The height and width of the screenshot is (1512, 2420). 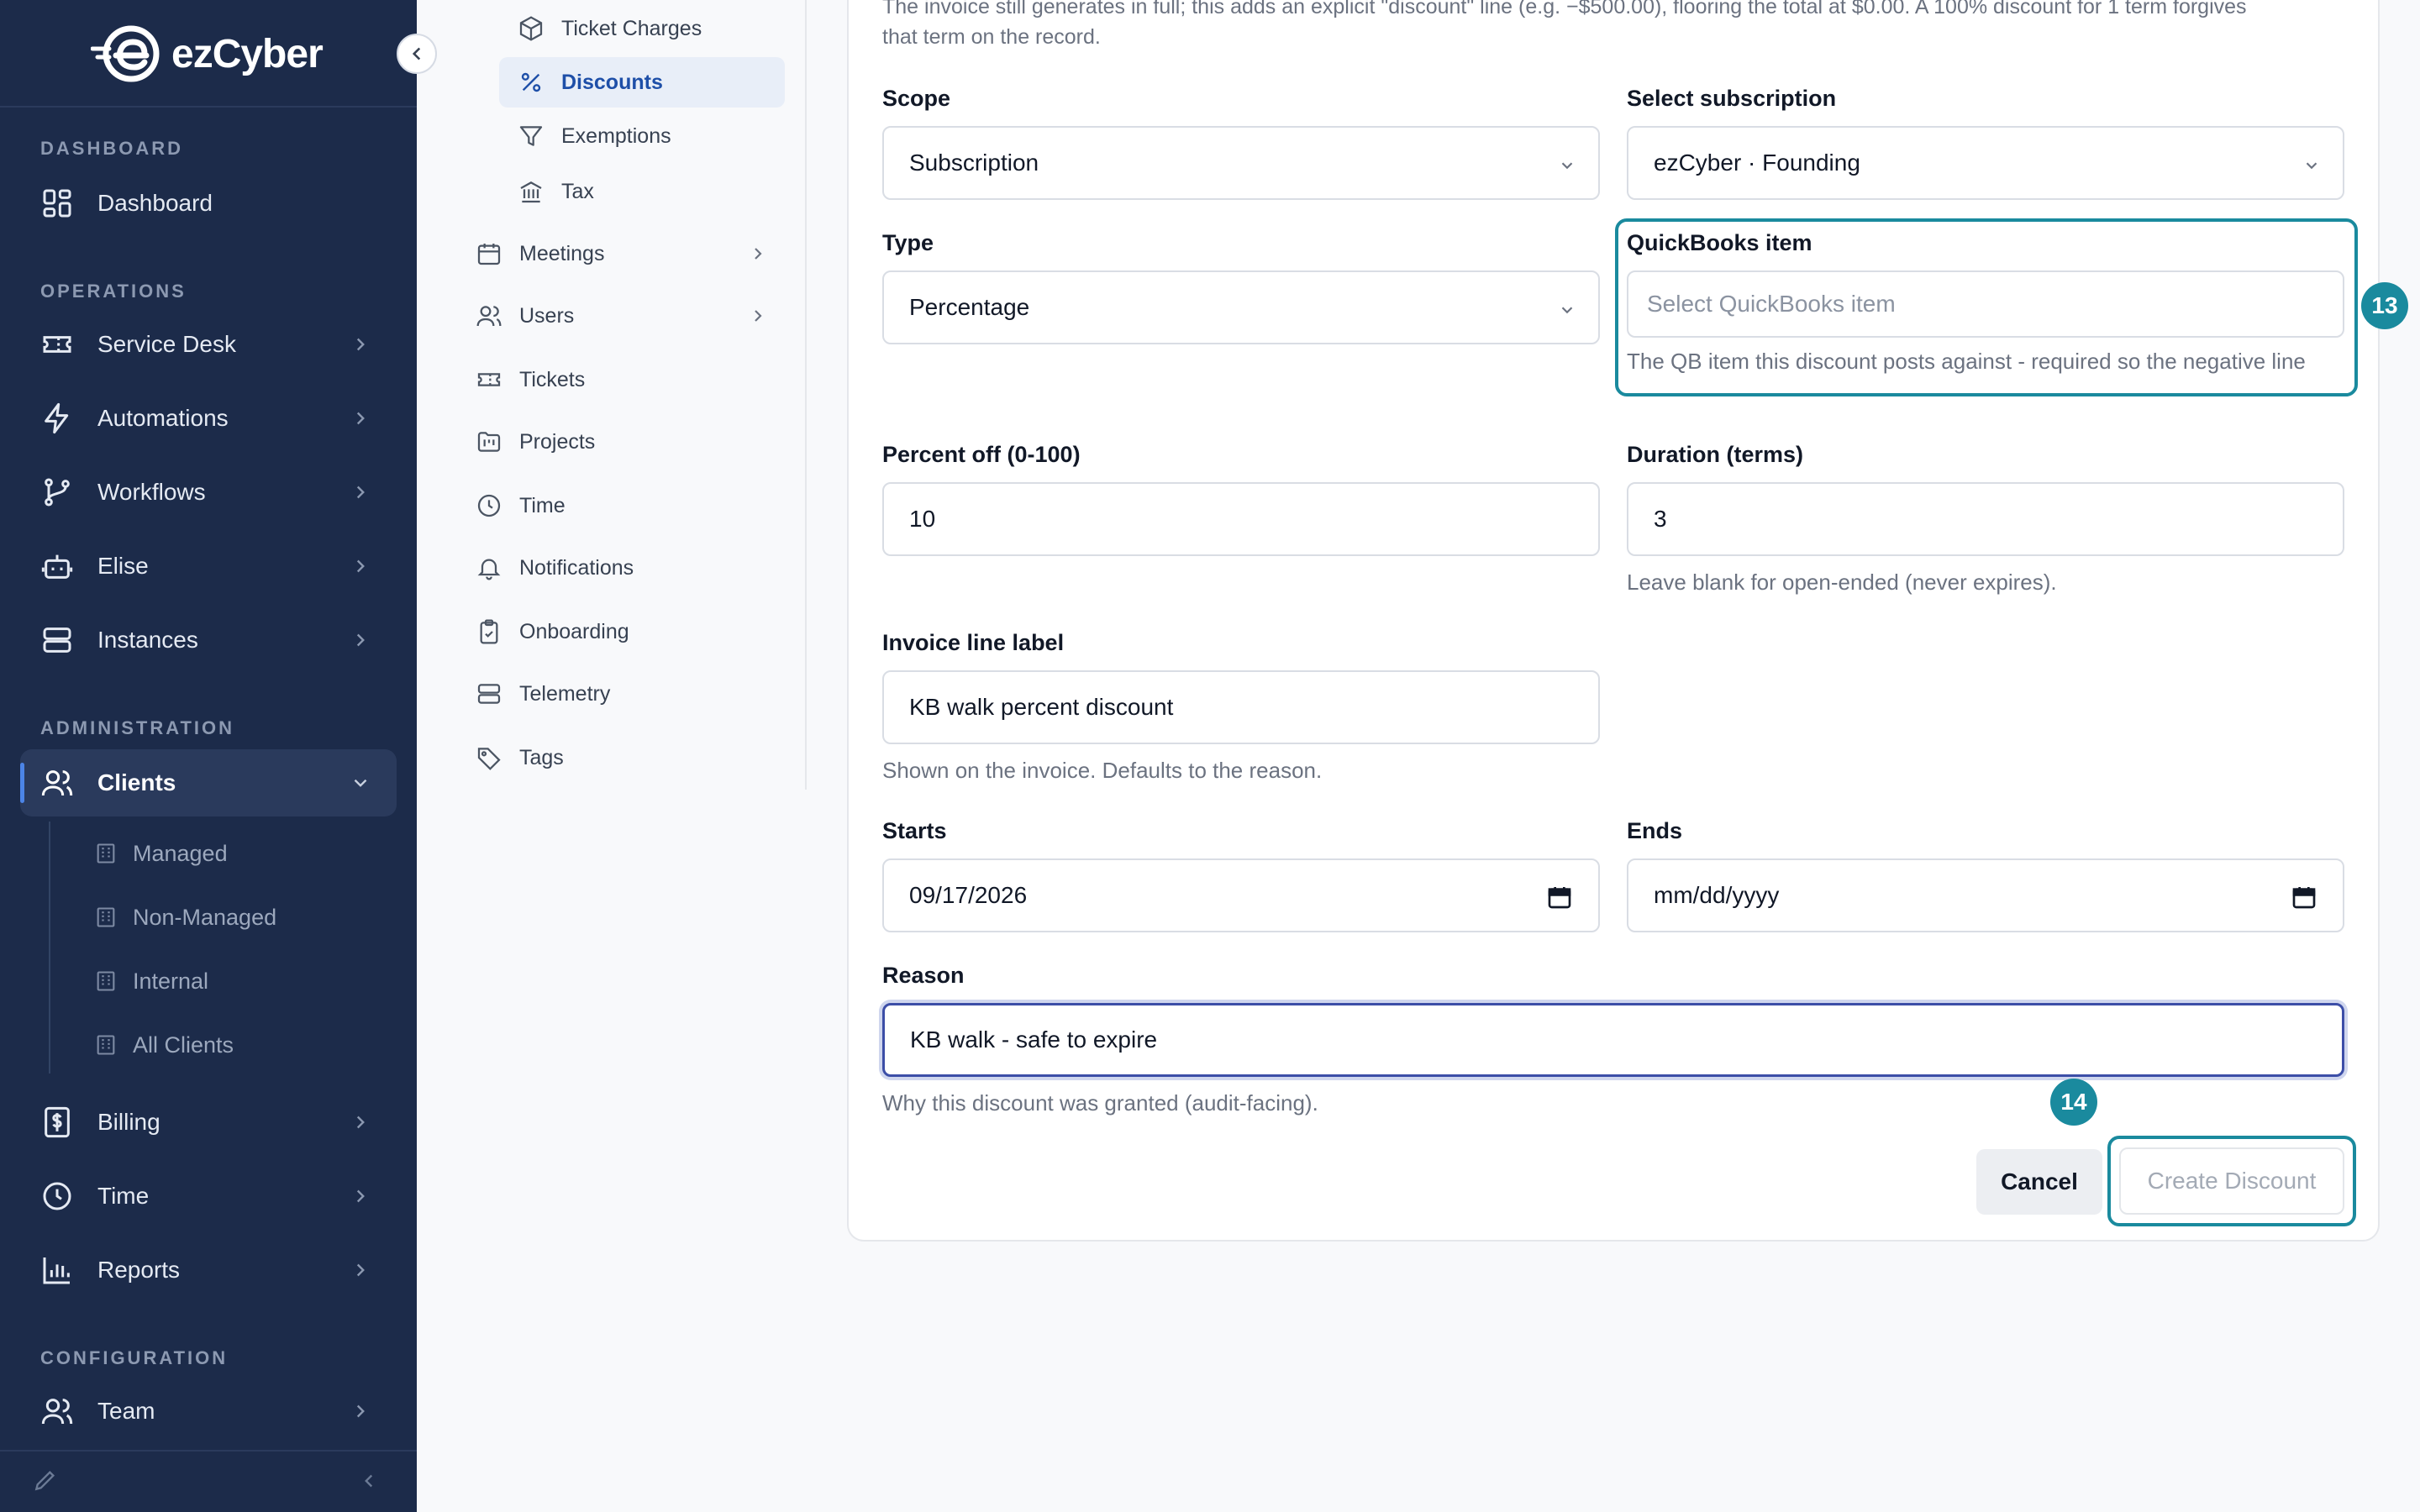 I want to click on nav-item-label: Workflows, so click(x=151, y=492).